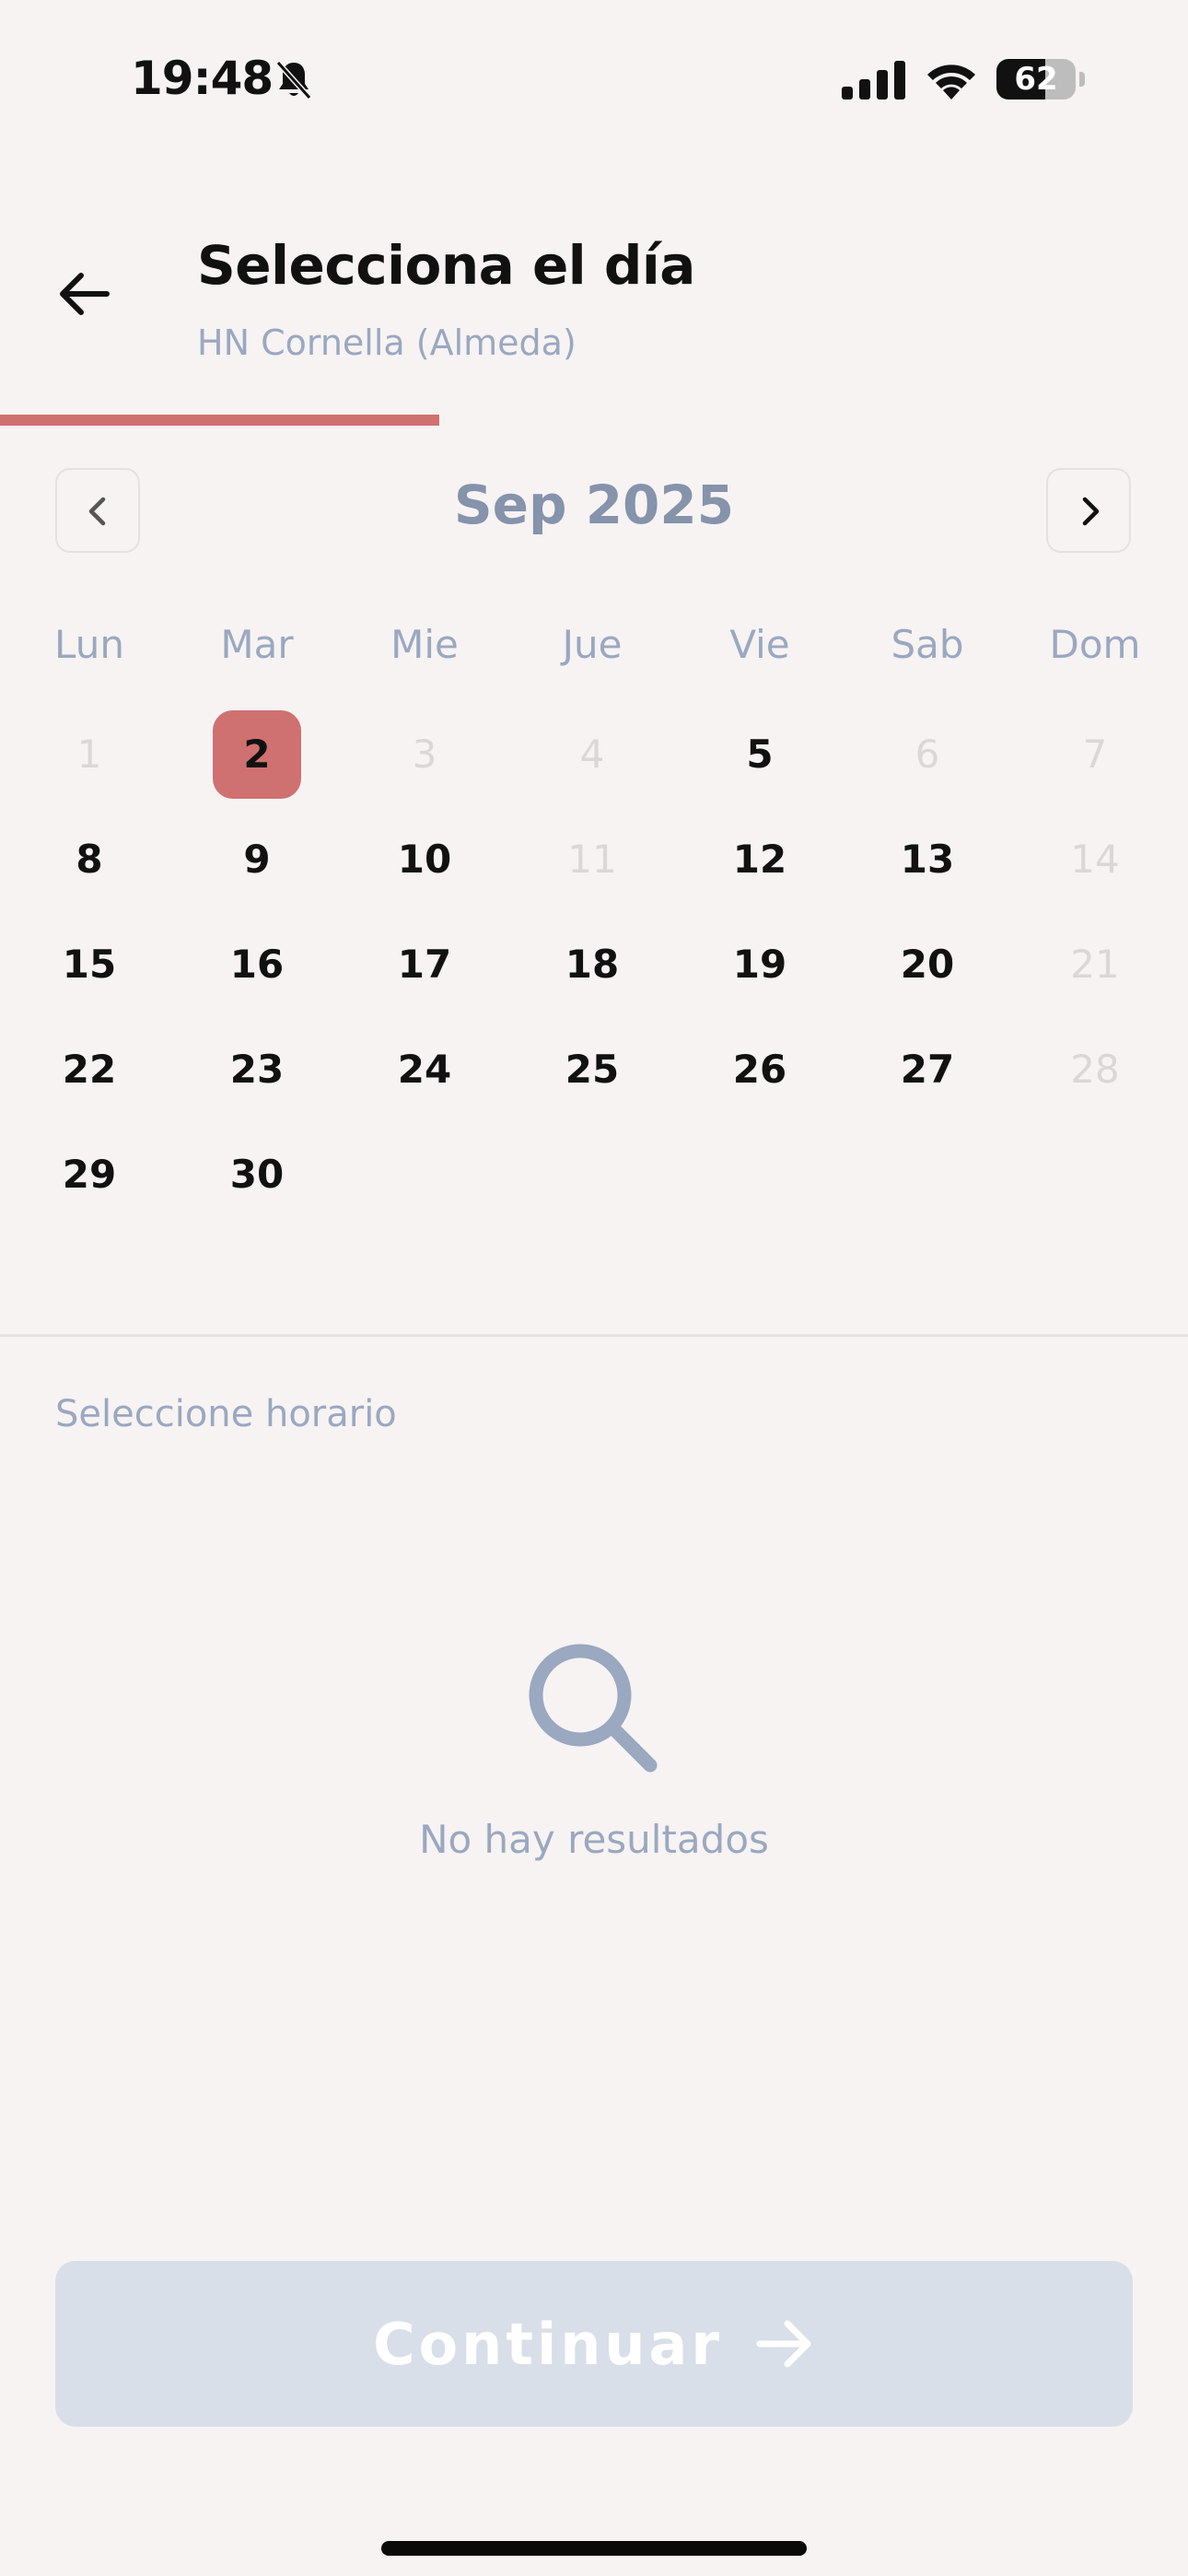 The width and height of the screenshot is (1188, 2576). Describe the element at coordinates (1095, 754) in the screenshot. I see `calendar-day: 7` at that location.